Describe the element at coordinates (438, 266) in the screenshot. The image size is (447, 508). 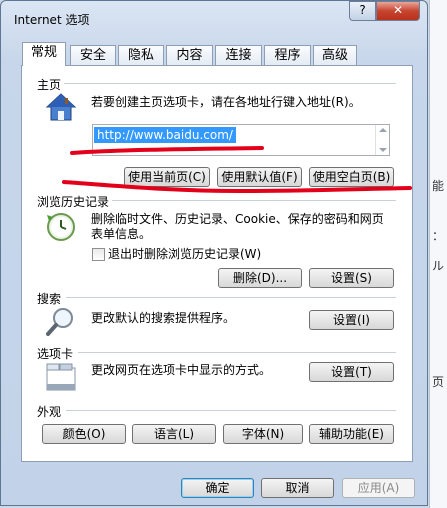
I see `background-text: ル` at that location.